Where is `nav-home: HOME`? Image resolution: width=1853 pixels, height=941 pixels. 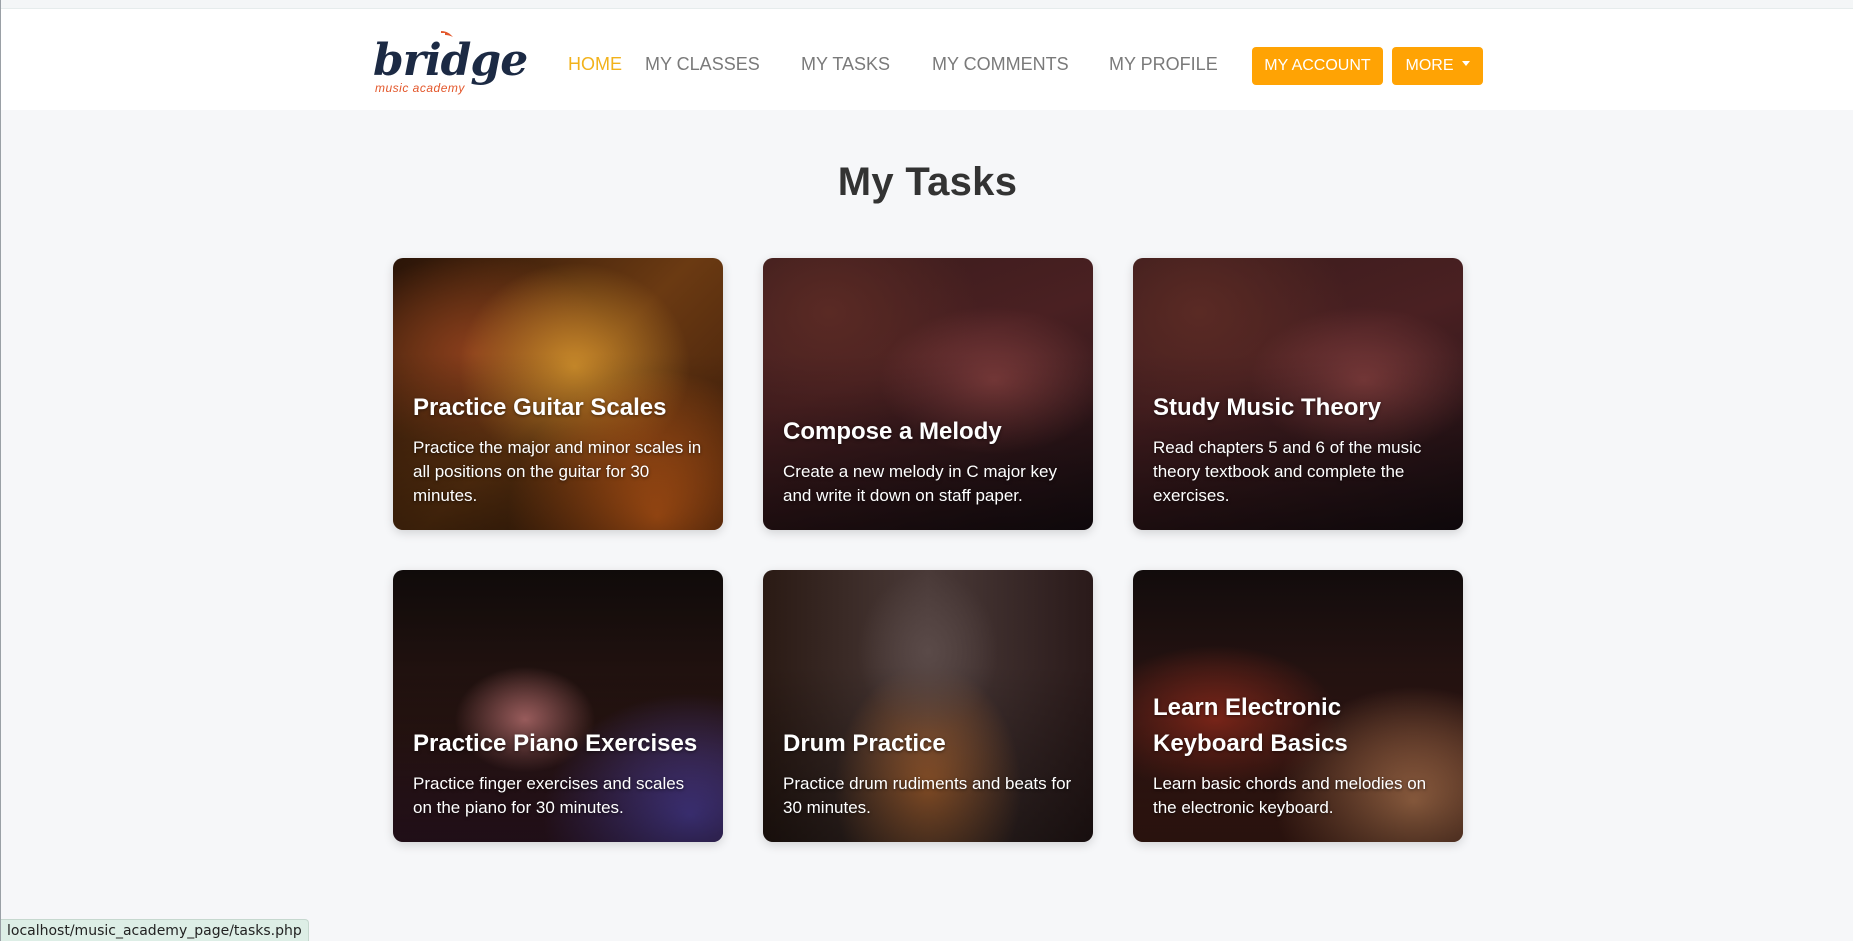 nav-home: HOME is located at coordinates (595, 64).